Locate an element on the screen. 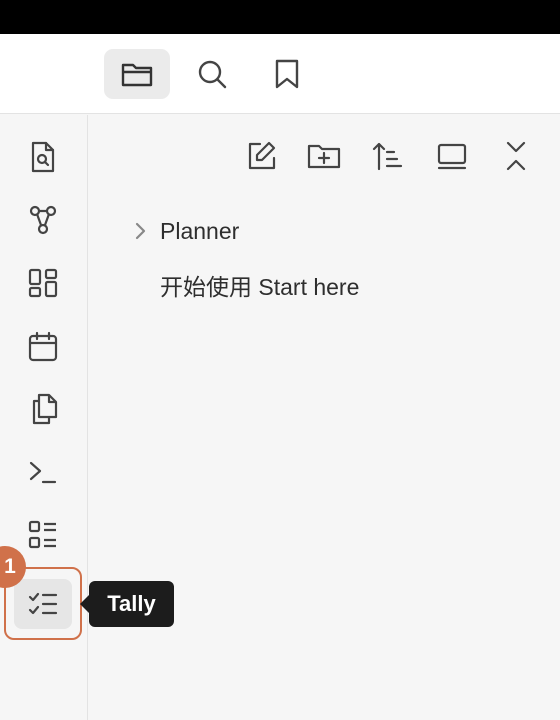 The width and height of the screenshot is (560, 720). sidebar-tab-bar is located at coordinates (280, 74).